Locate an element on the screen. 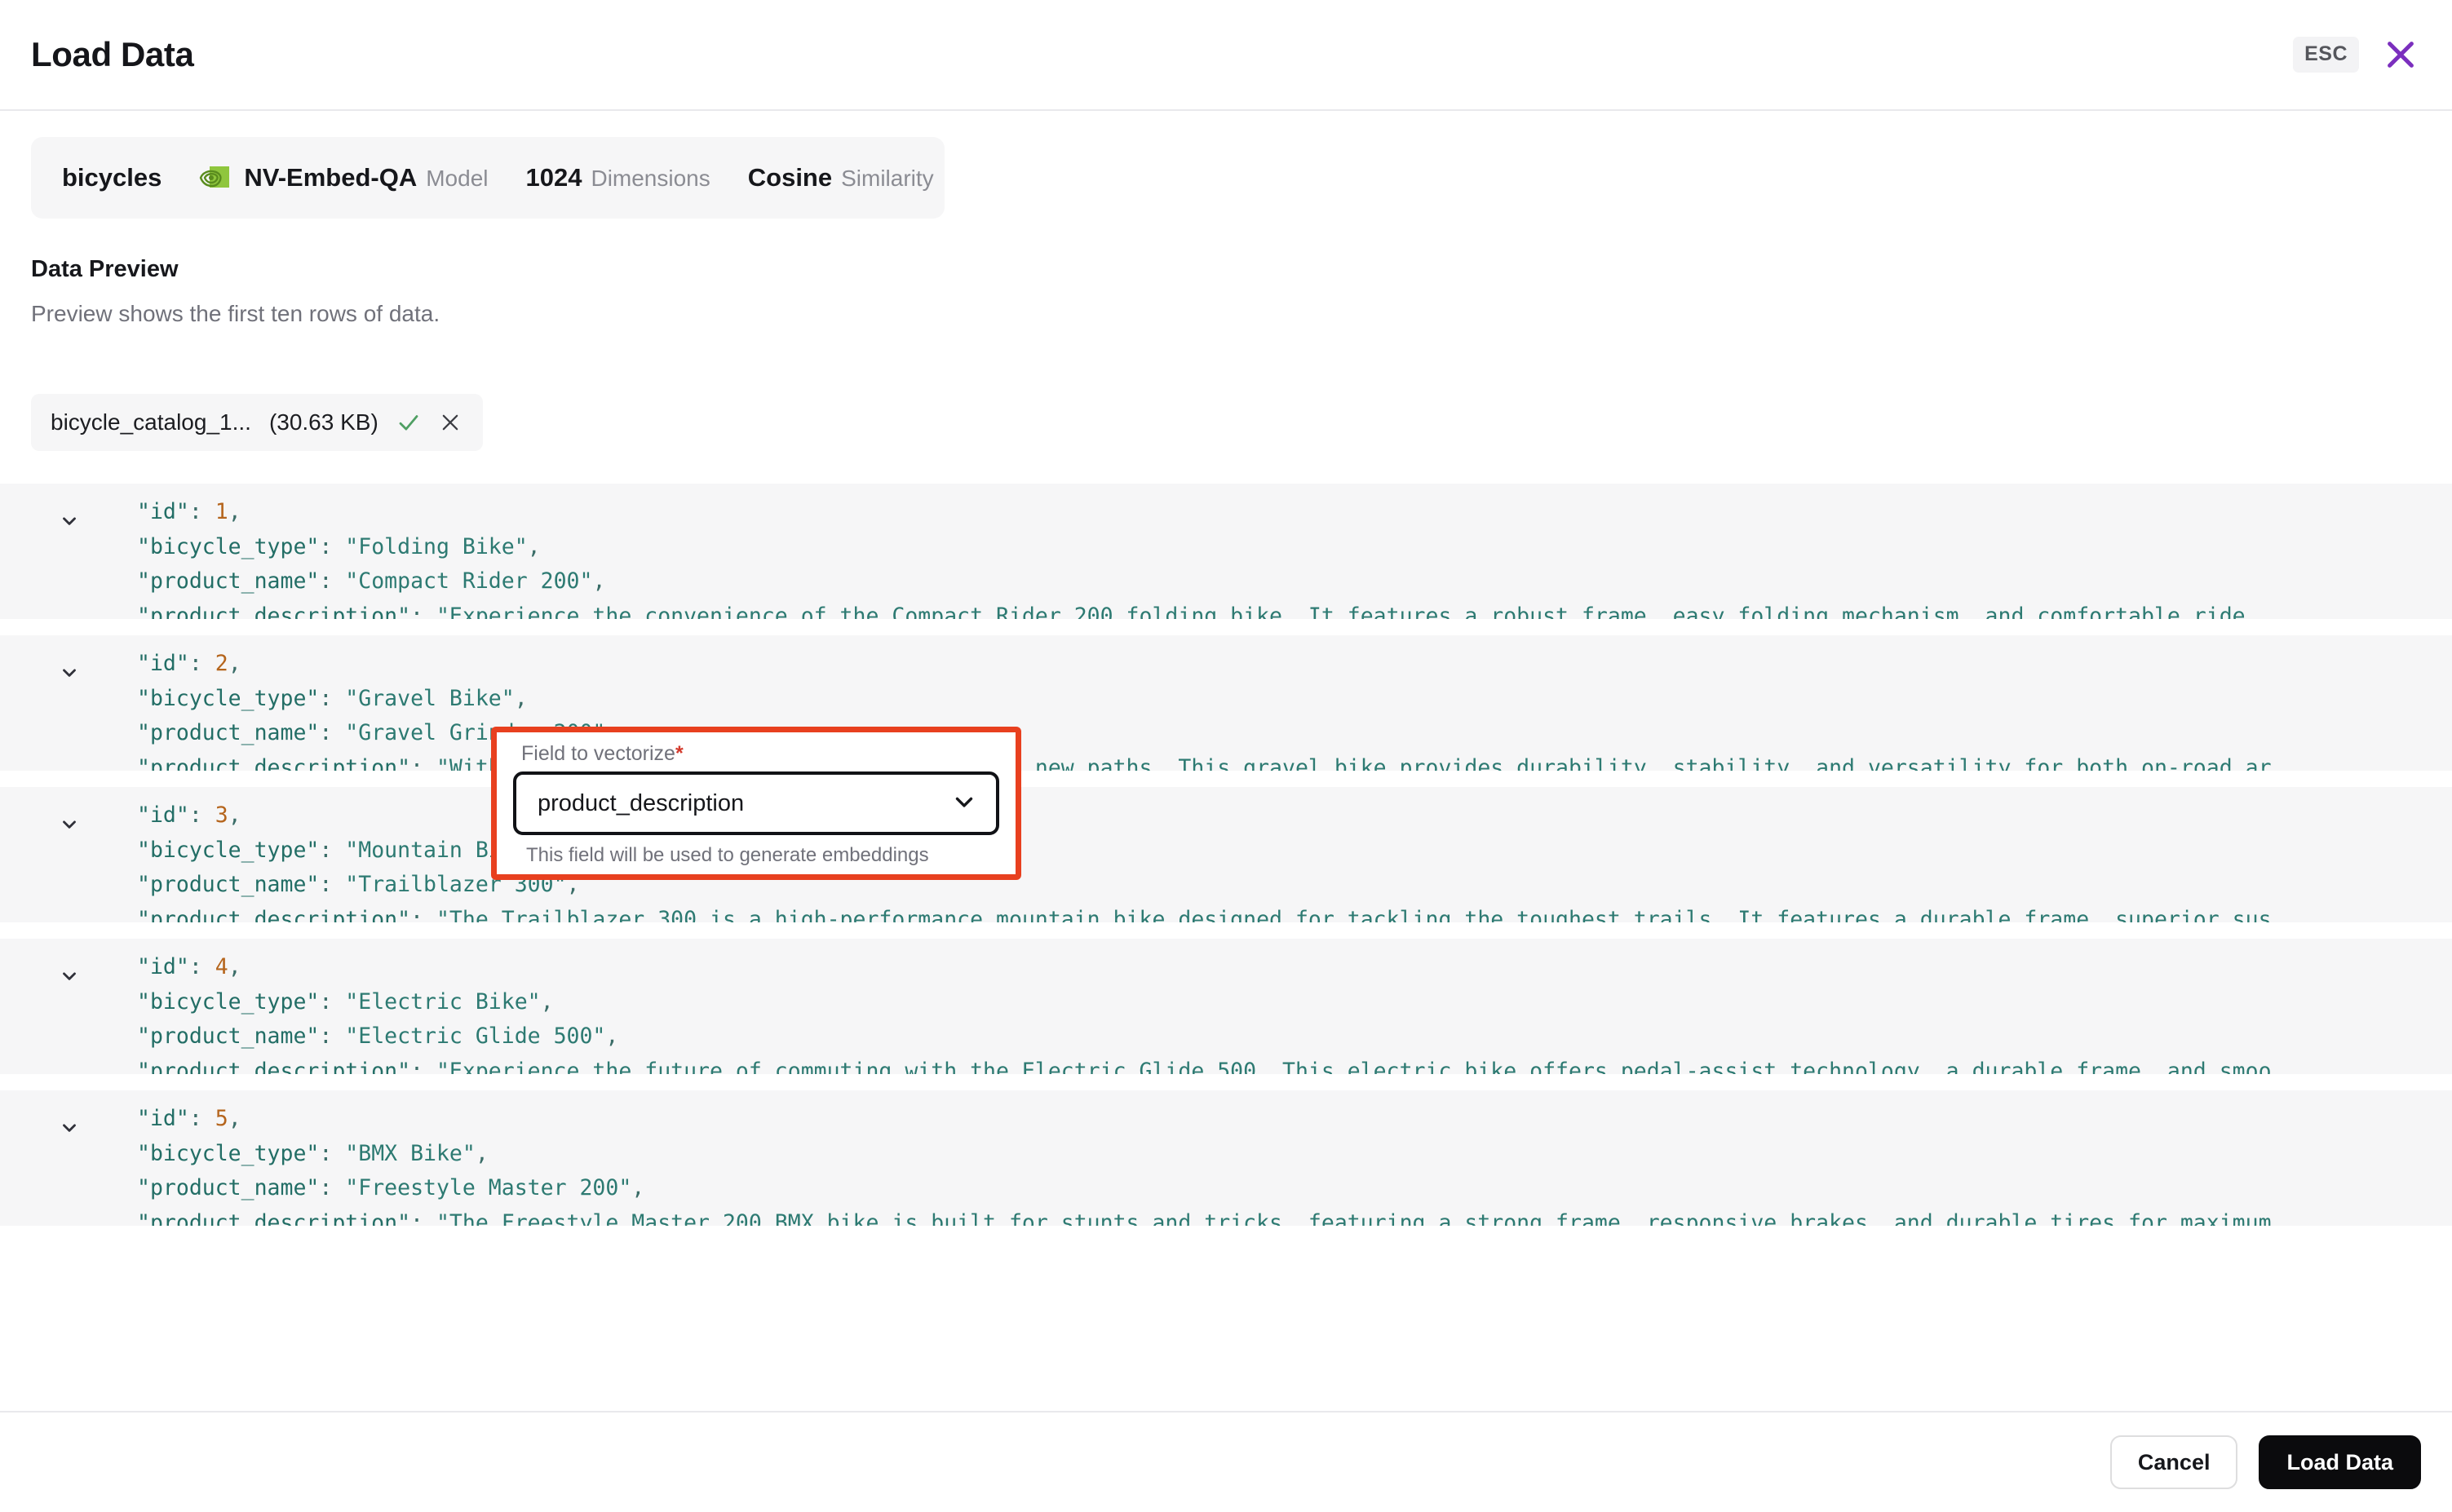 This screenshot has width=2452, height=1512. similarity-item: Cosine Similarity is located at coordinates (841, 177).